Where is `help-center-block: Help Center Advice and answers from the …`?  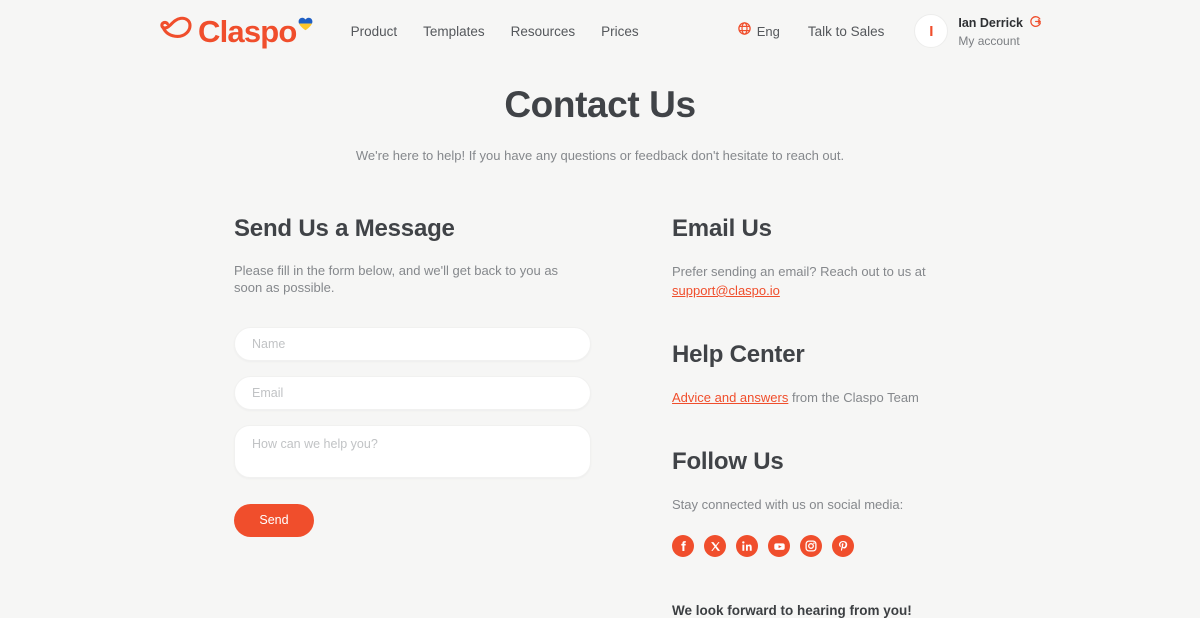
help-center-block: Help Center Advice and answers from the … is located at coordinates (837, 374).